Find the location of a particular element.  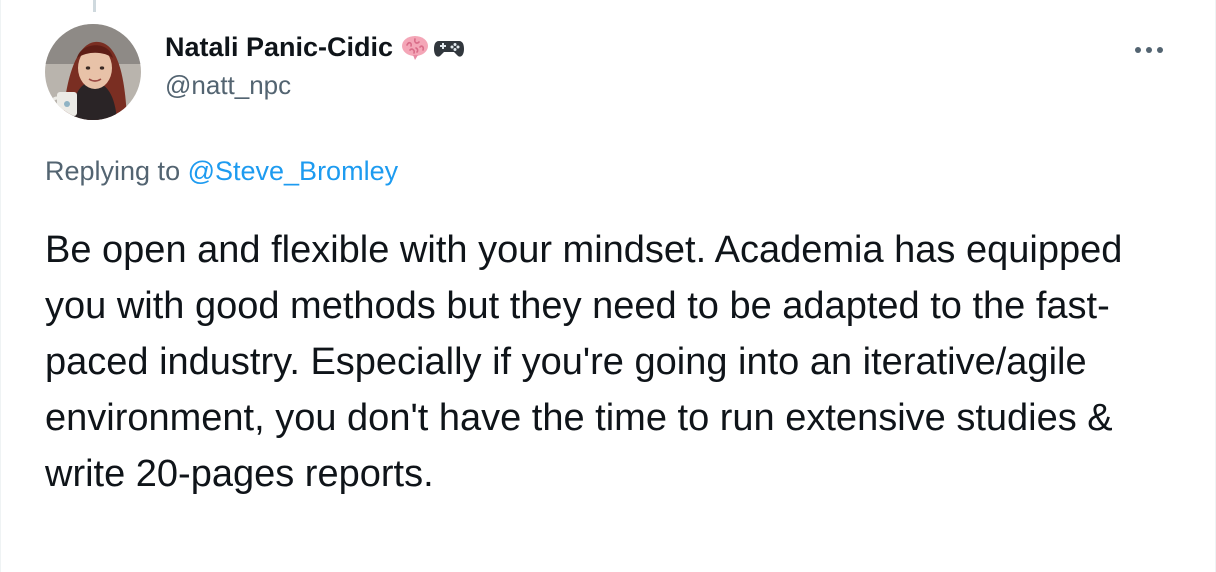

name-row: Natali Panic-Cidic is located at coordinates (315, 47).